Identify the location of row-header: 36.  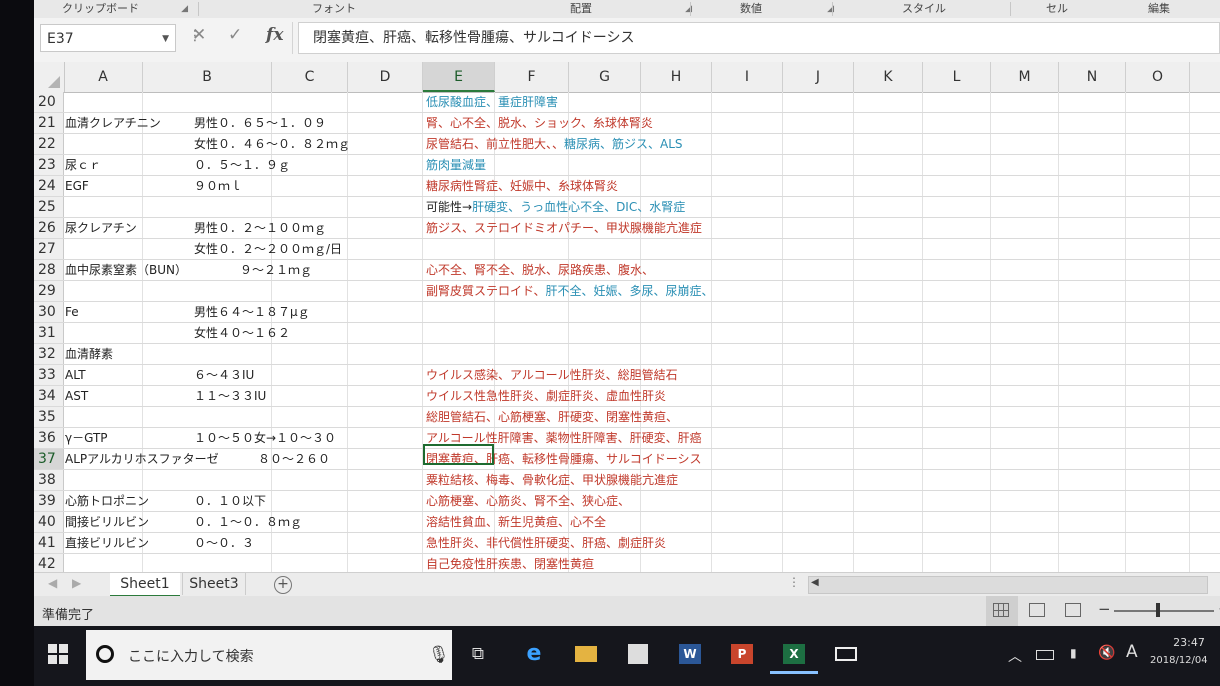
(49, 438).